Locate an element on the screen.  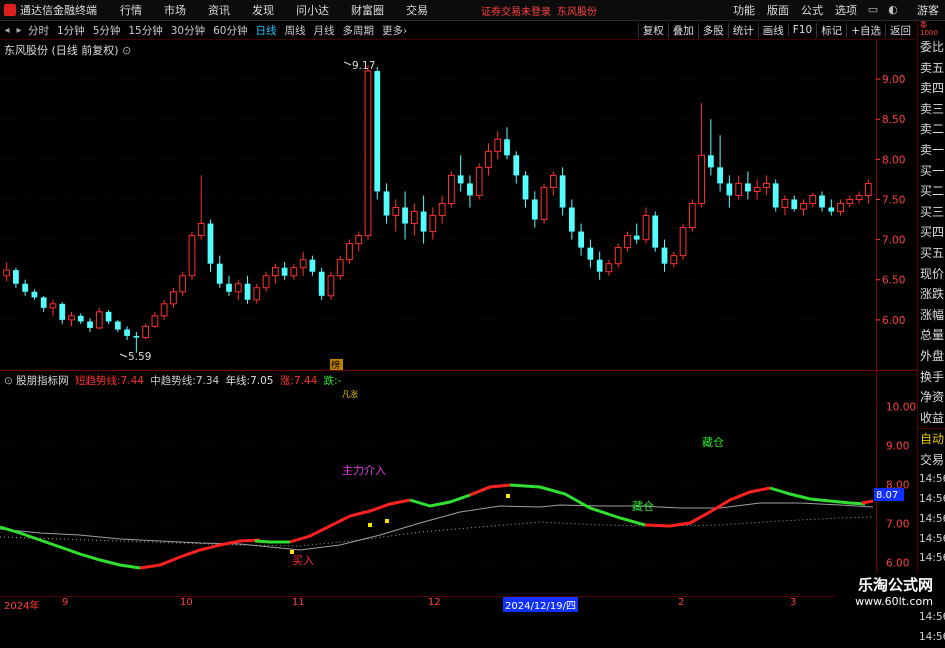
side-item: 卖三 is located at coordinates (931, 109).